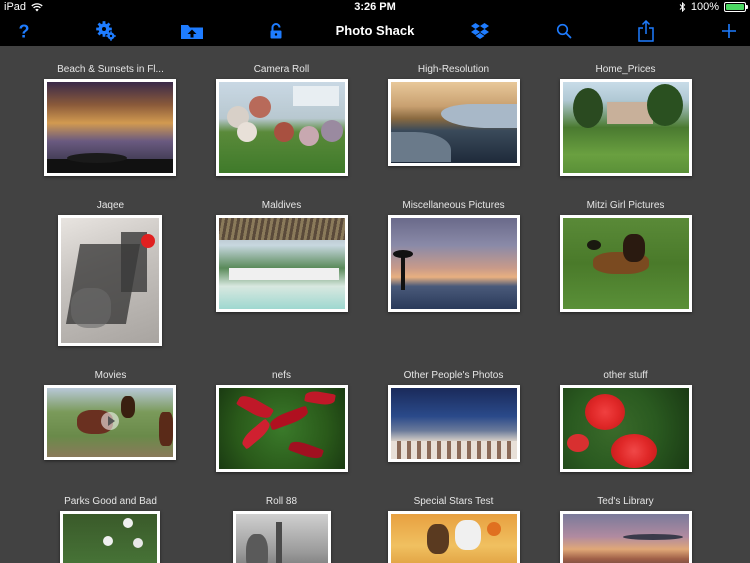  I want to click on status-right: 100%, so click(713, 7).